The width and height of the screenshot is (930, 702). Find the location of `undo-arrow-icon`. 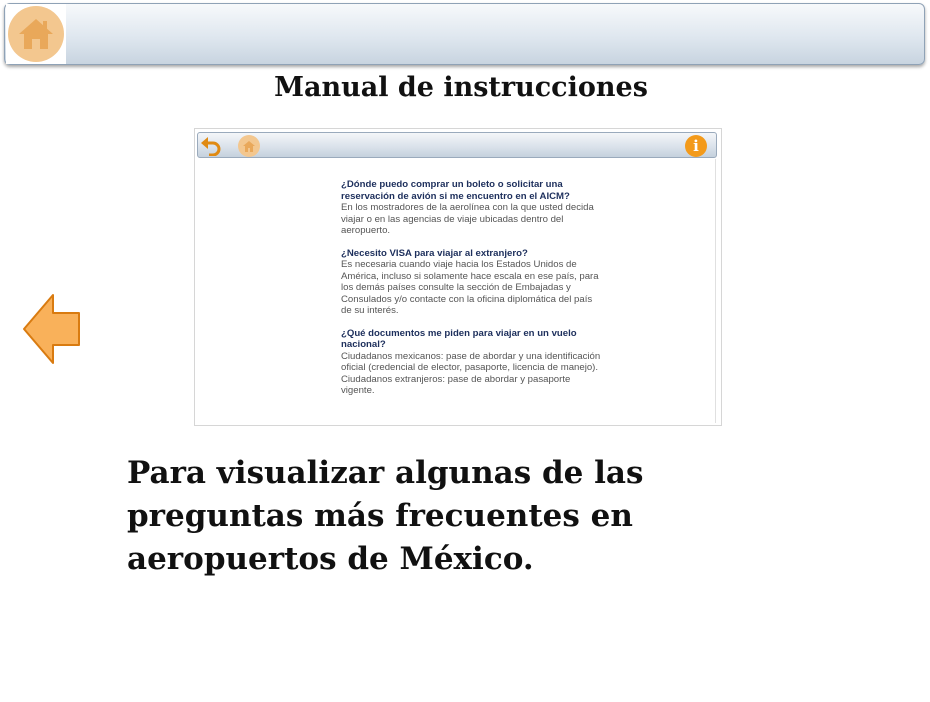

undo-arrow-icon is located at coordinates (211, 146).